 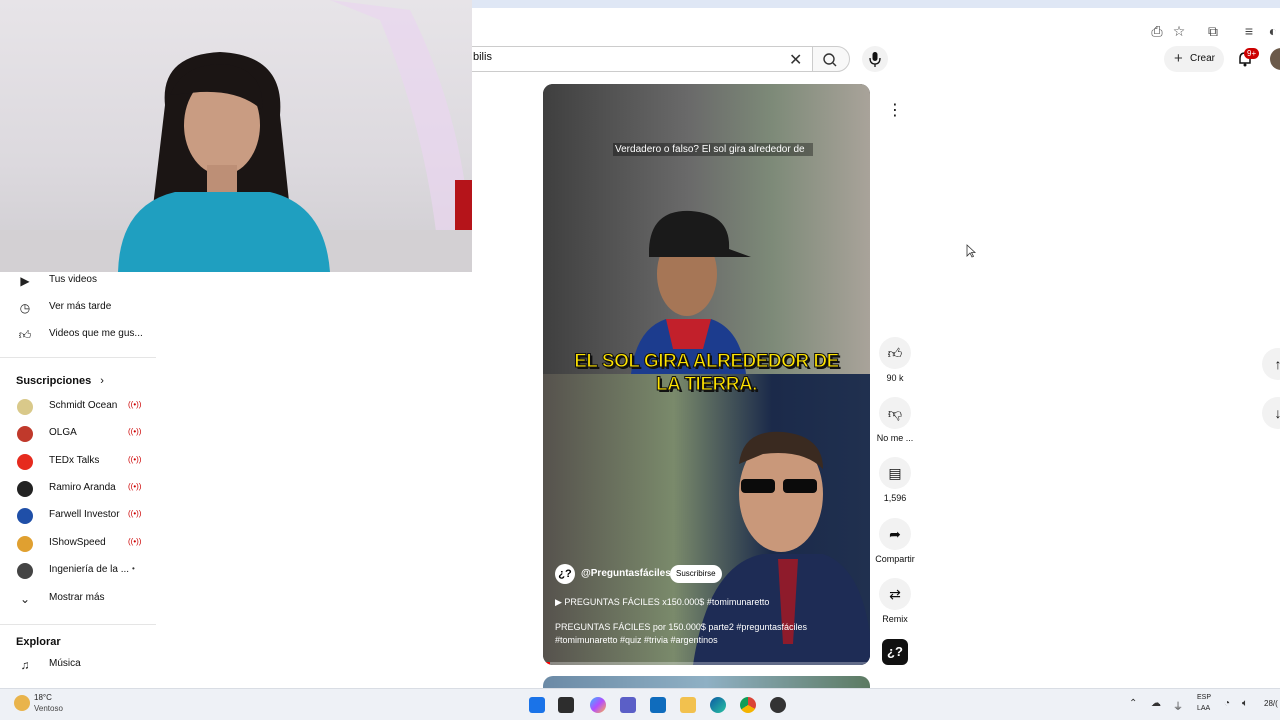 I want to click on bookmark-star-icon: ☆, so click(x=1179, y=31).